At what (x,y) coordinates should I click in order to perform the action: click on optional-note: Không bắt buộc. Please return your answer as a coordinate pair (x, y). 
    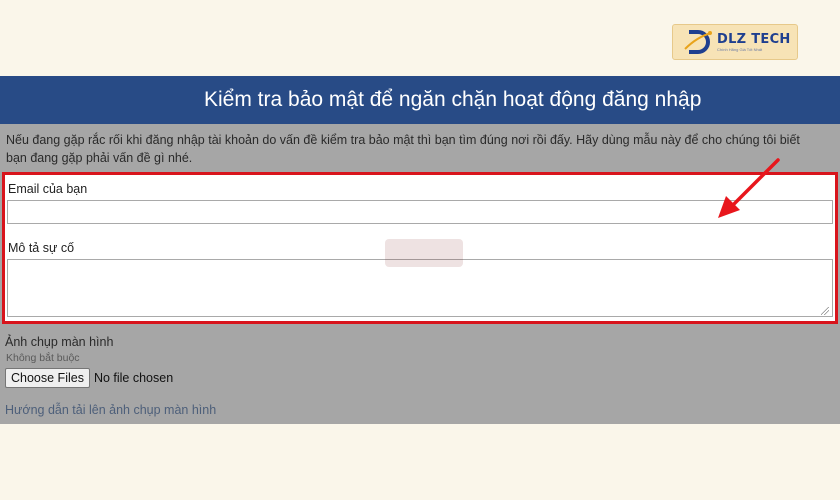
    Looking at the image, I should click on (43, 358).